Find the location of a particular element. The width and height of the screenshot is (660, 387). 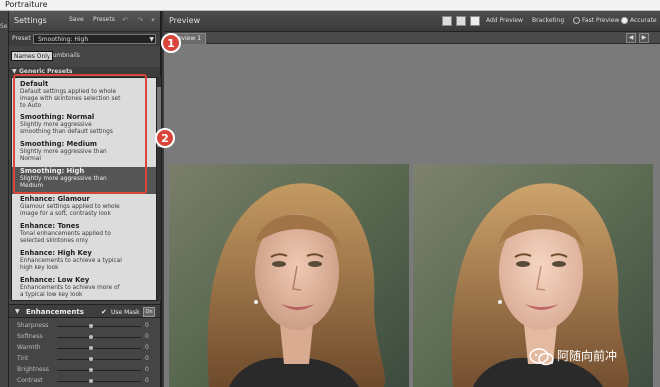

enhancements-title: Enhancements is located at coordinates (55, 312).